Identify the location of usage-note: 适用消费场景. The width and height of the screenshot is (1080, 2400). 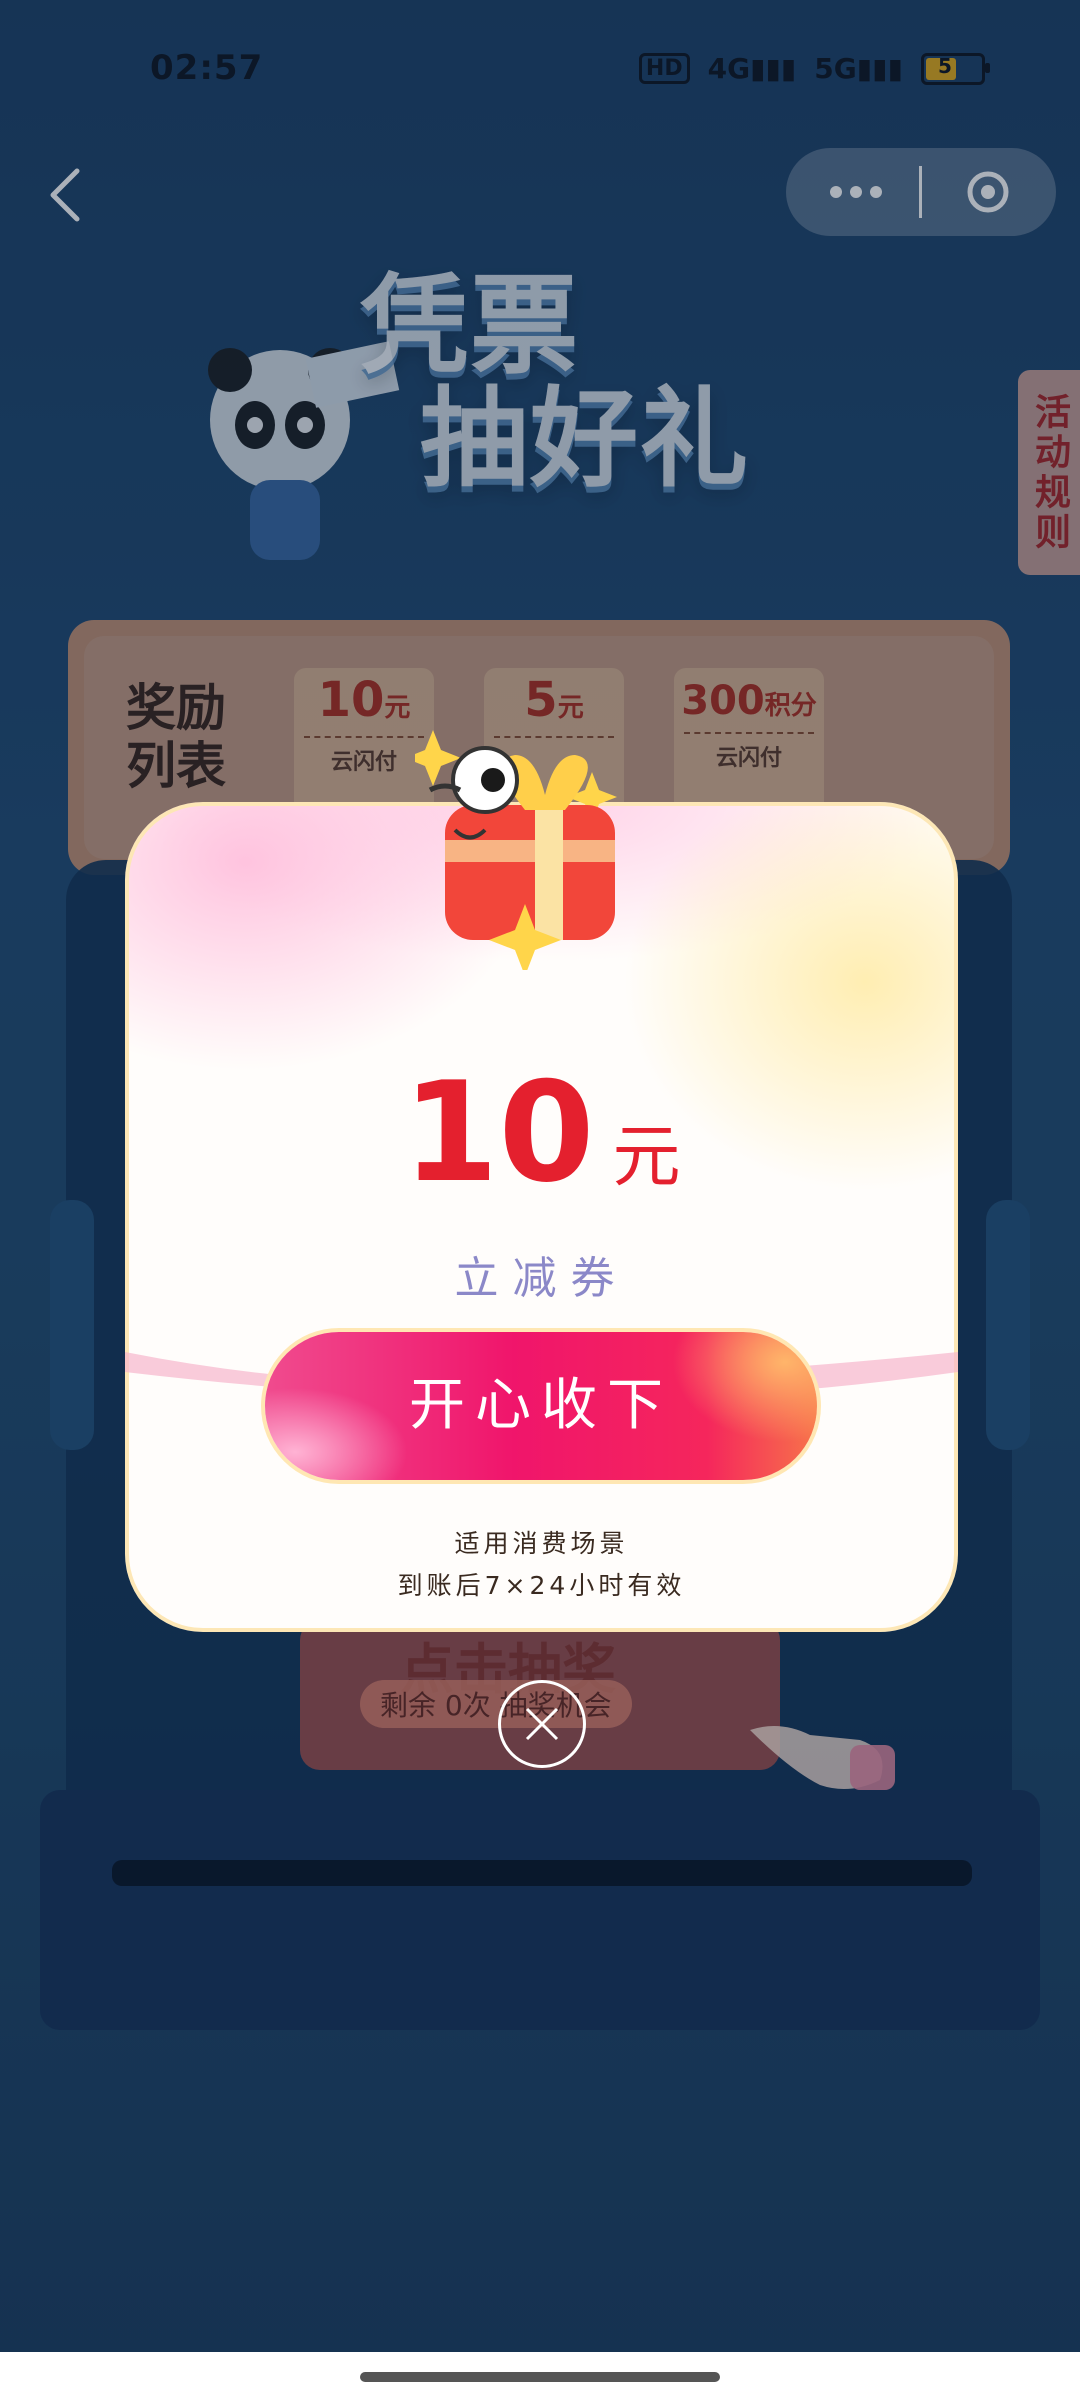
(541, 1543).